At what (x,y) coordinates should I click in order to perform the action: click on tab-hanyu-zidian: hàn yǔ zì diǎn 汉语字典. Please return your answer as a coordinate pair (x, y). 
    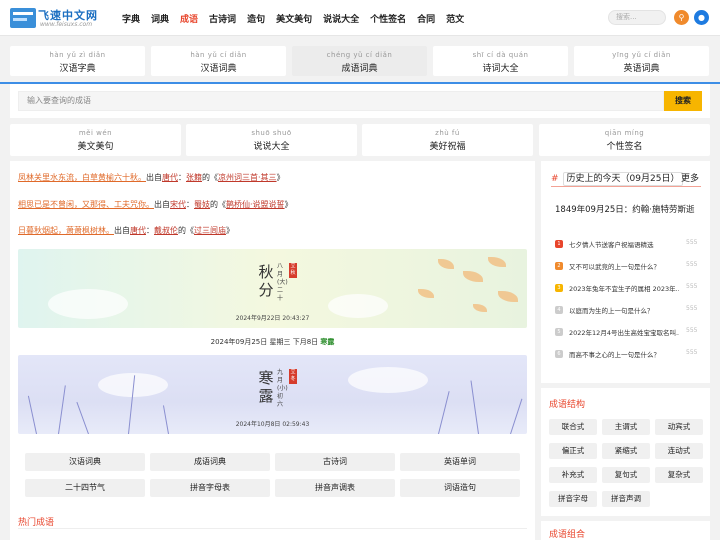
    Looking at the image, I should click on (77, 61).